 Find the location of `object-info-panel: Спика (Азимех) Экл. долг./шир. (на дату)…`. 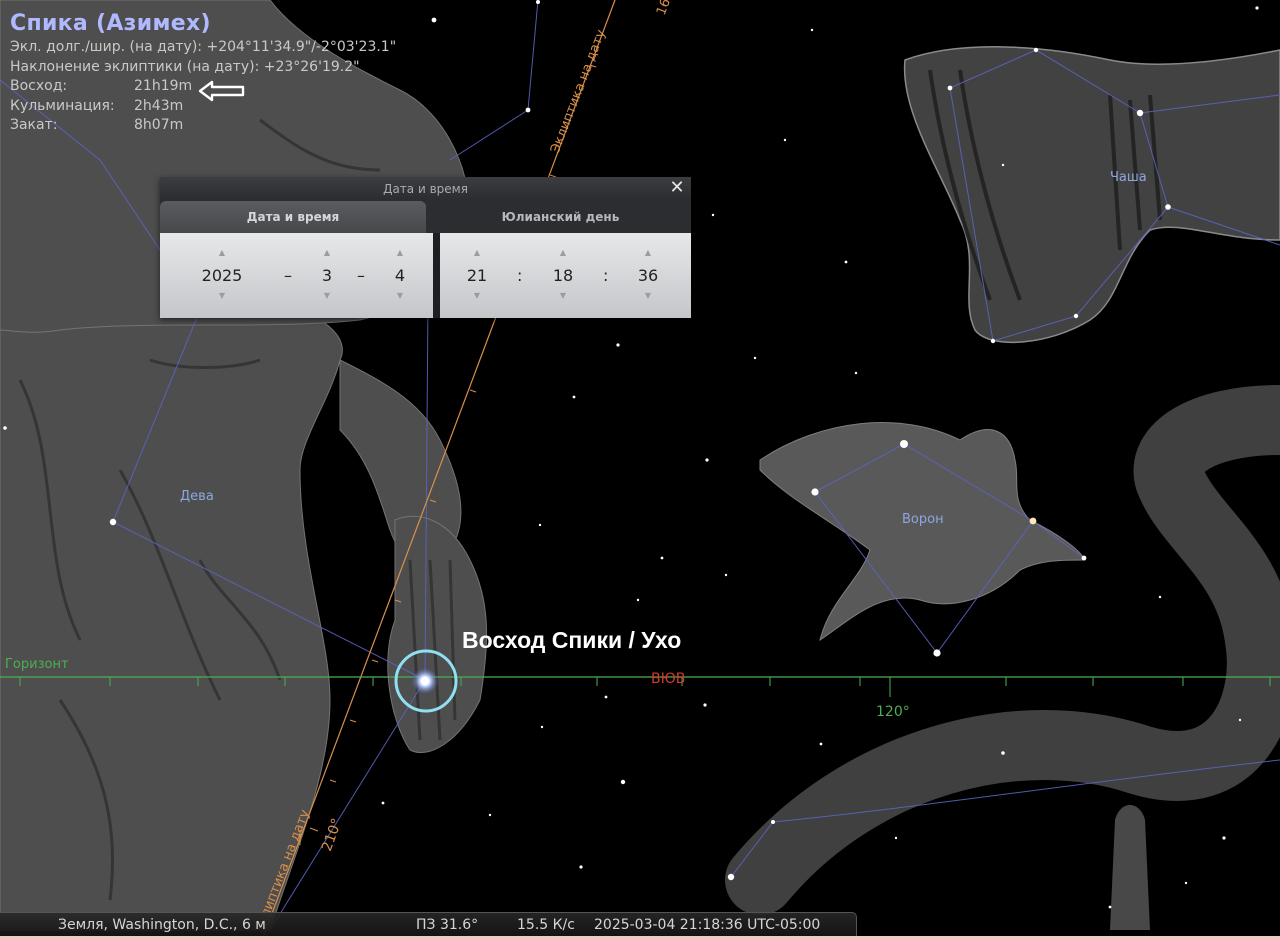

object-info-panel: Спика (Азимех) Экл. долг./шир. (на дату)… is located at coordinates (203, 73).